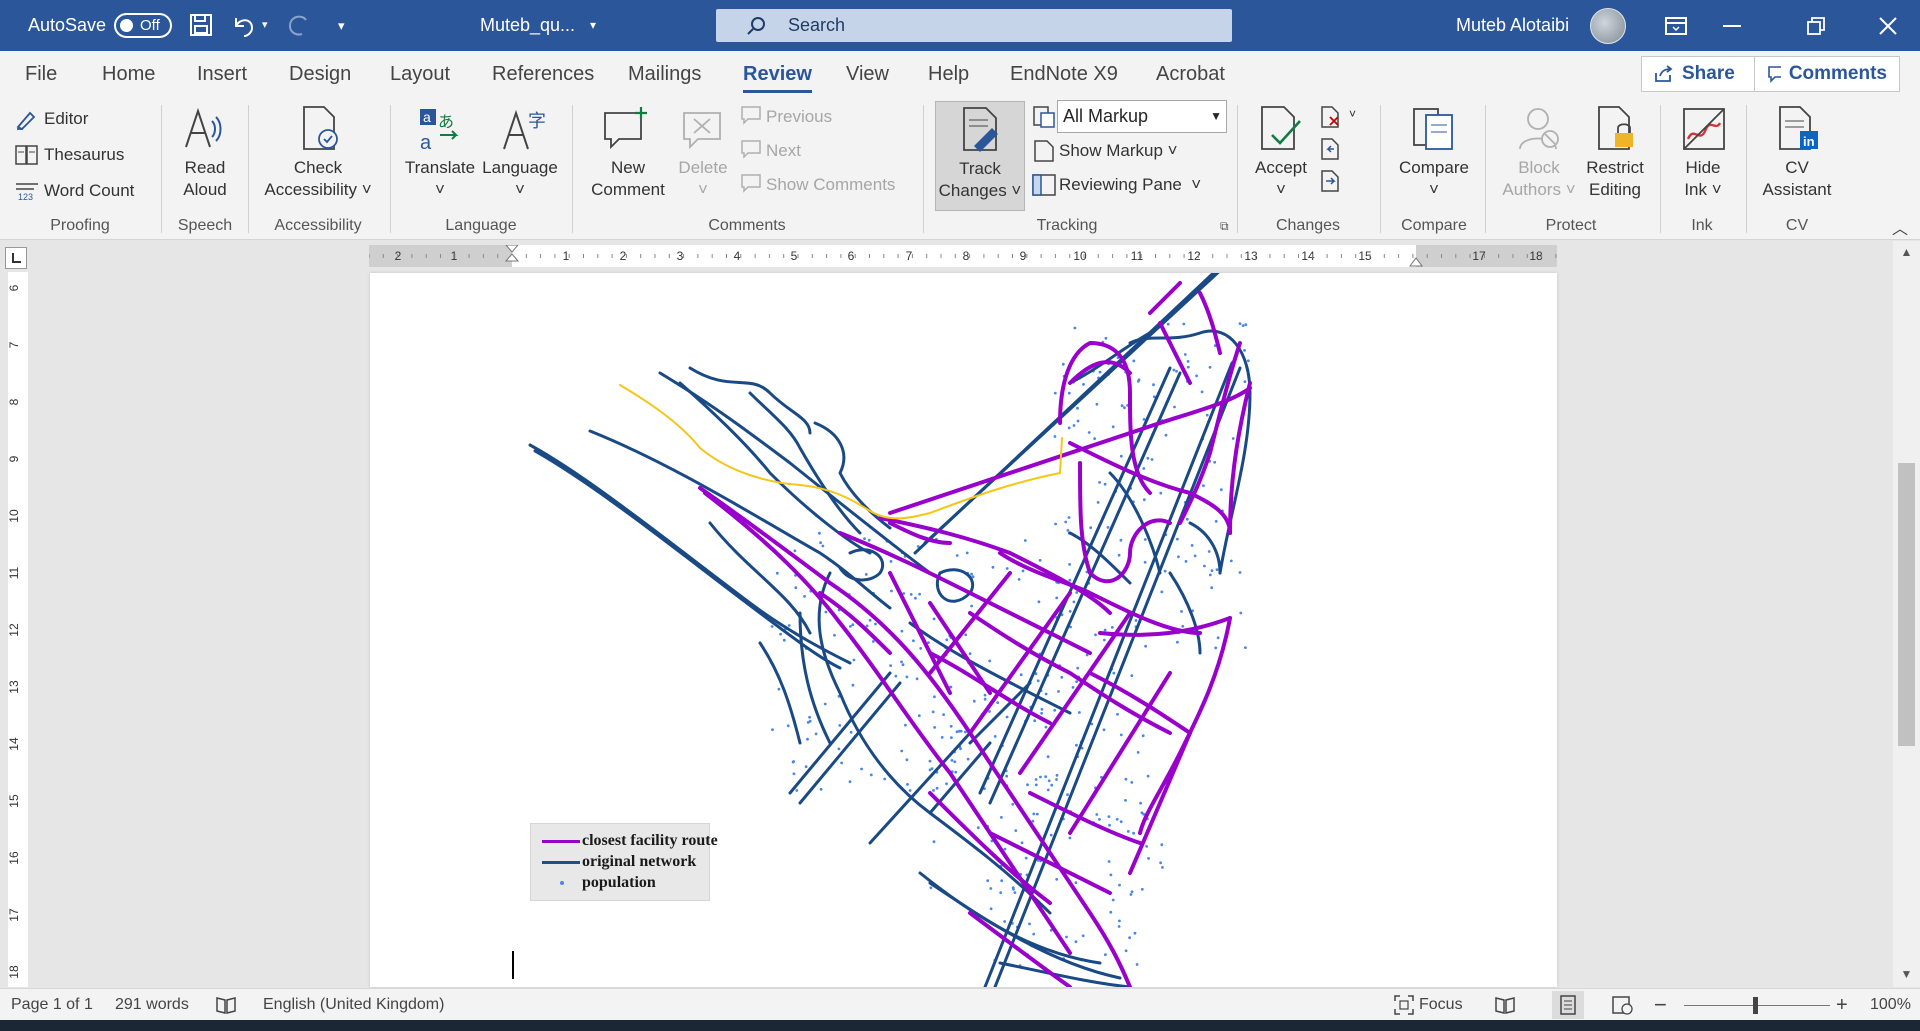 This screenshot has height=1031, width=1920. Describe the element at coordinates (1539, 129) in the screenshot. I see `block-authors-icon` at that location.